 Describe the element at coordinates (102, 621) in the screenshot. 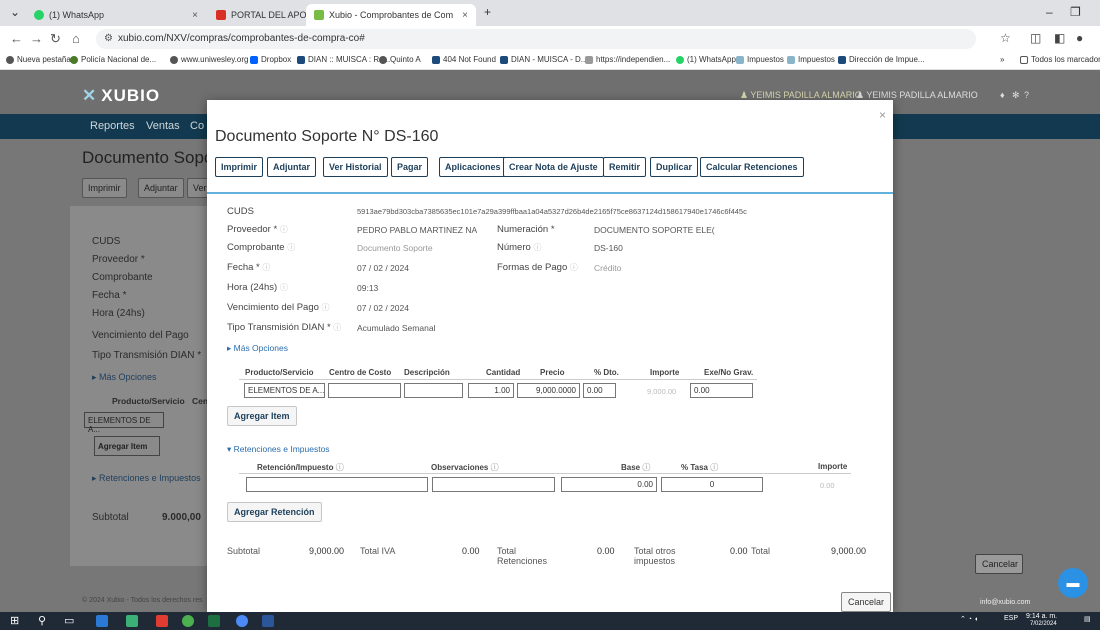

I see `edge-icon` at that location.